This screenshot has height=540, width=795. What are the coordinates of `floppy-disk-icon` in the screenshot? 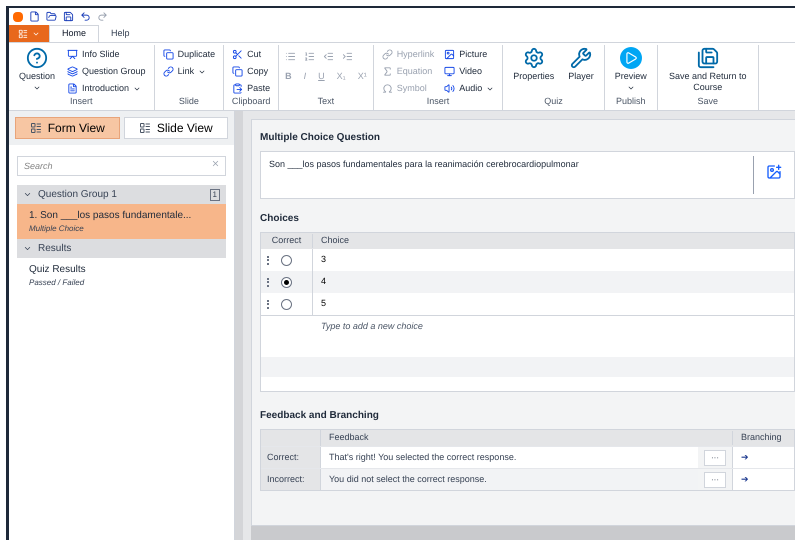 It's located at (707, 58).